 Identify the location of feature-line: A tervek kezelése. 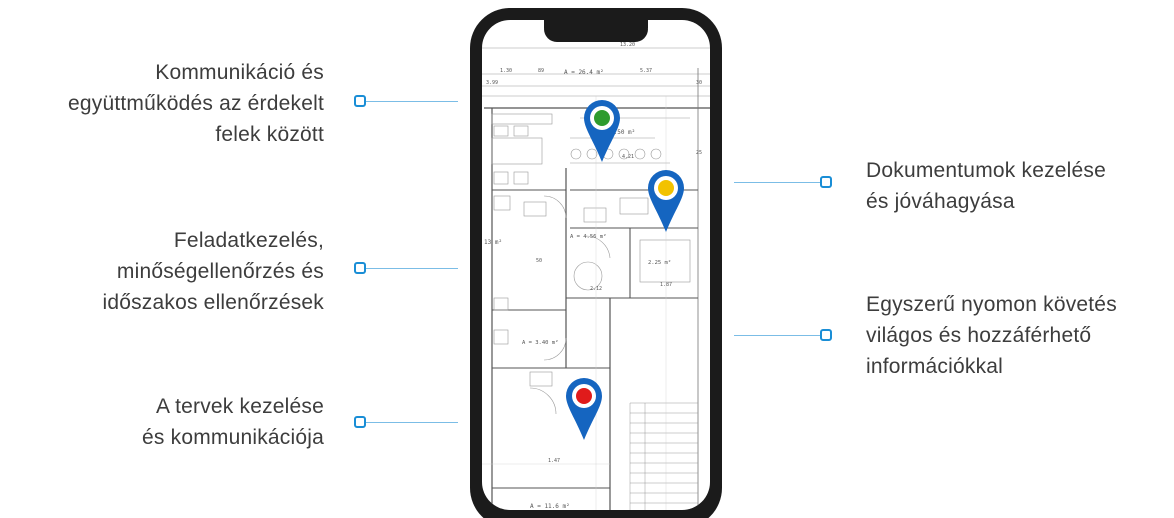
(240, 406).